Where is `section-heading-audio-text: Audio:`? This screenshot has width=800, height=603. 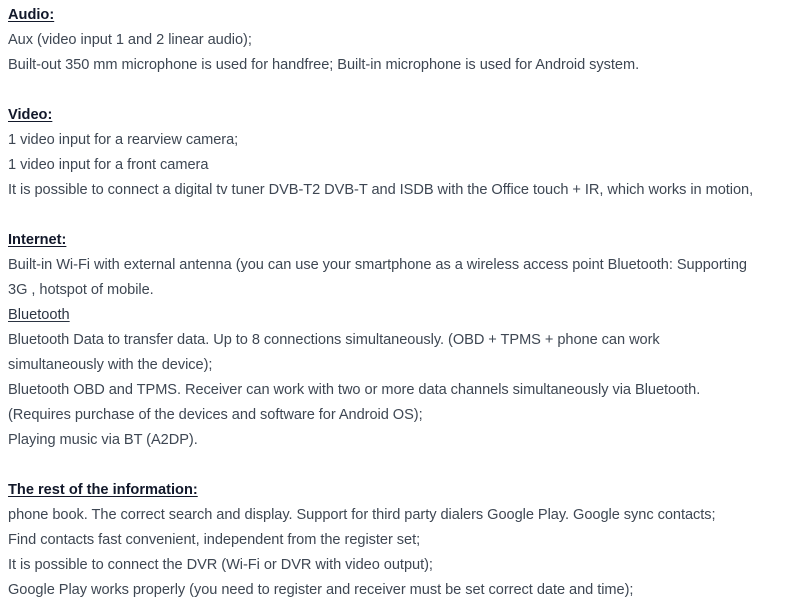 section-heading-audio-text: Audio: is located at coordinates (31, 15).